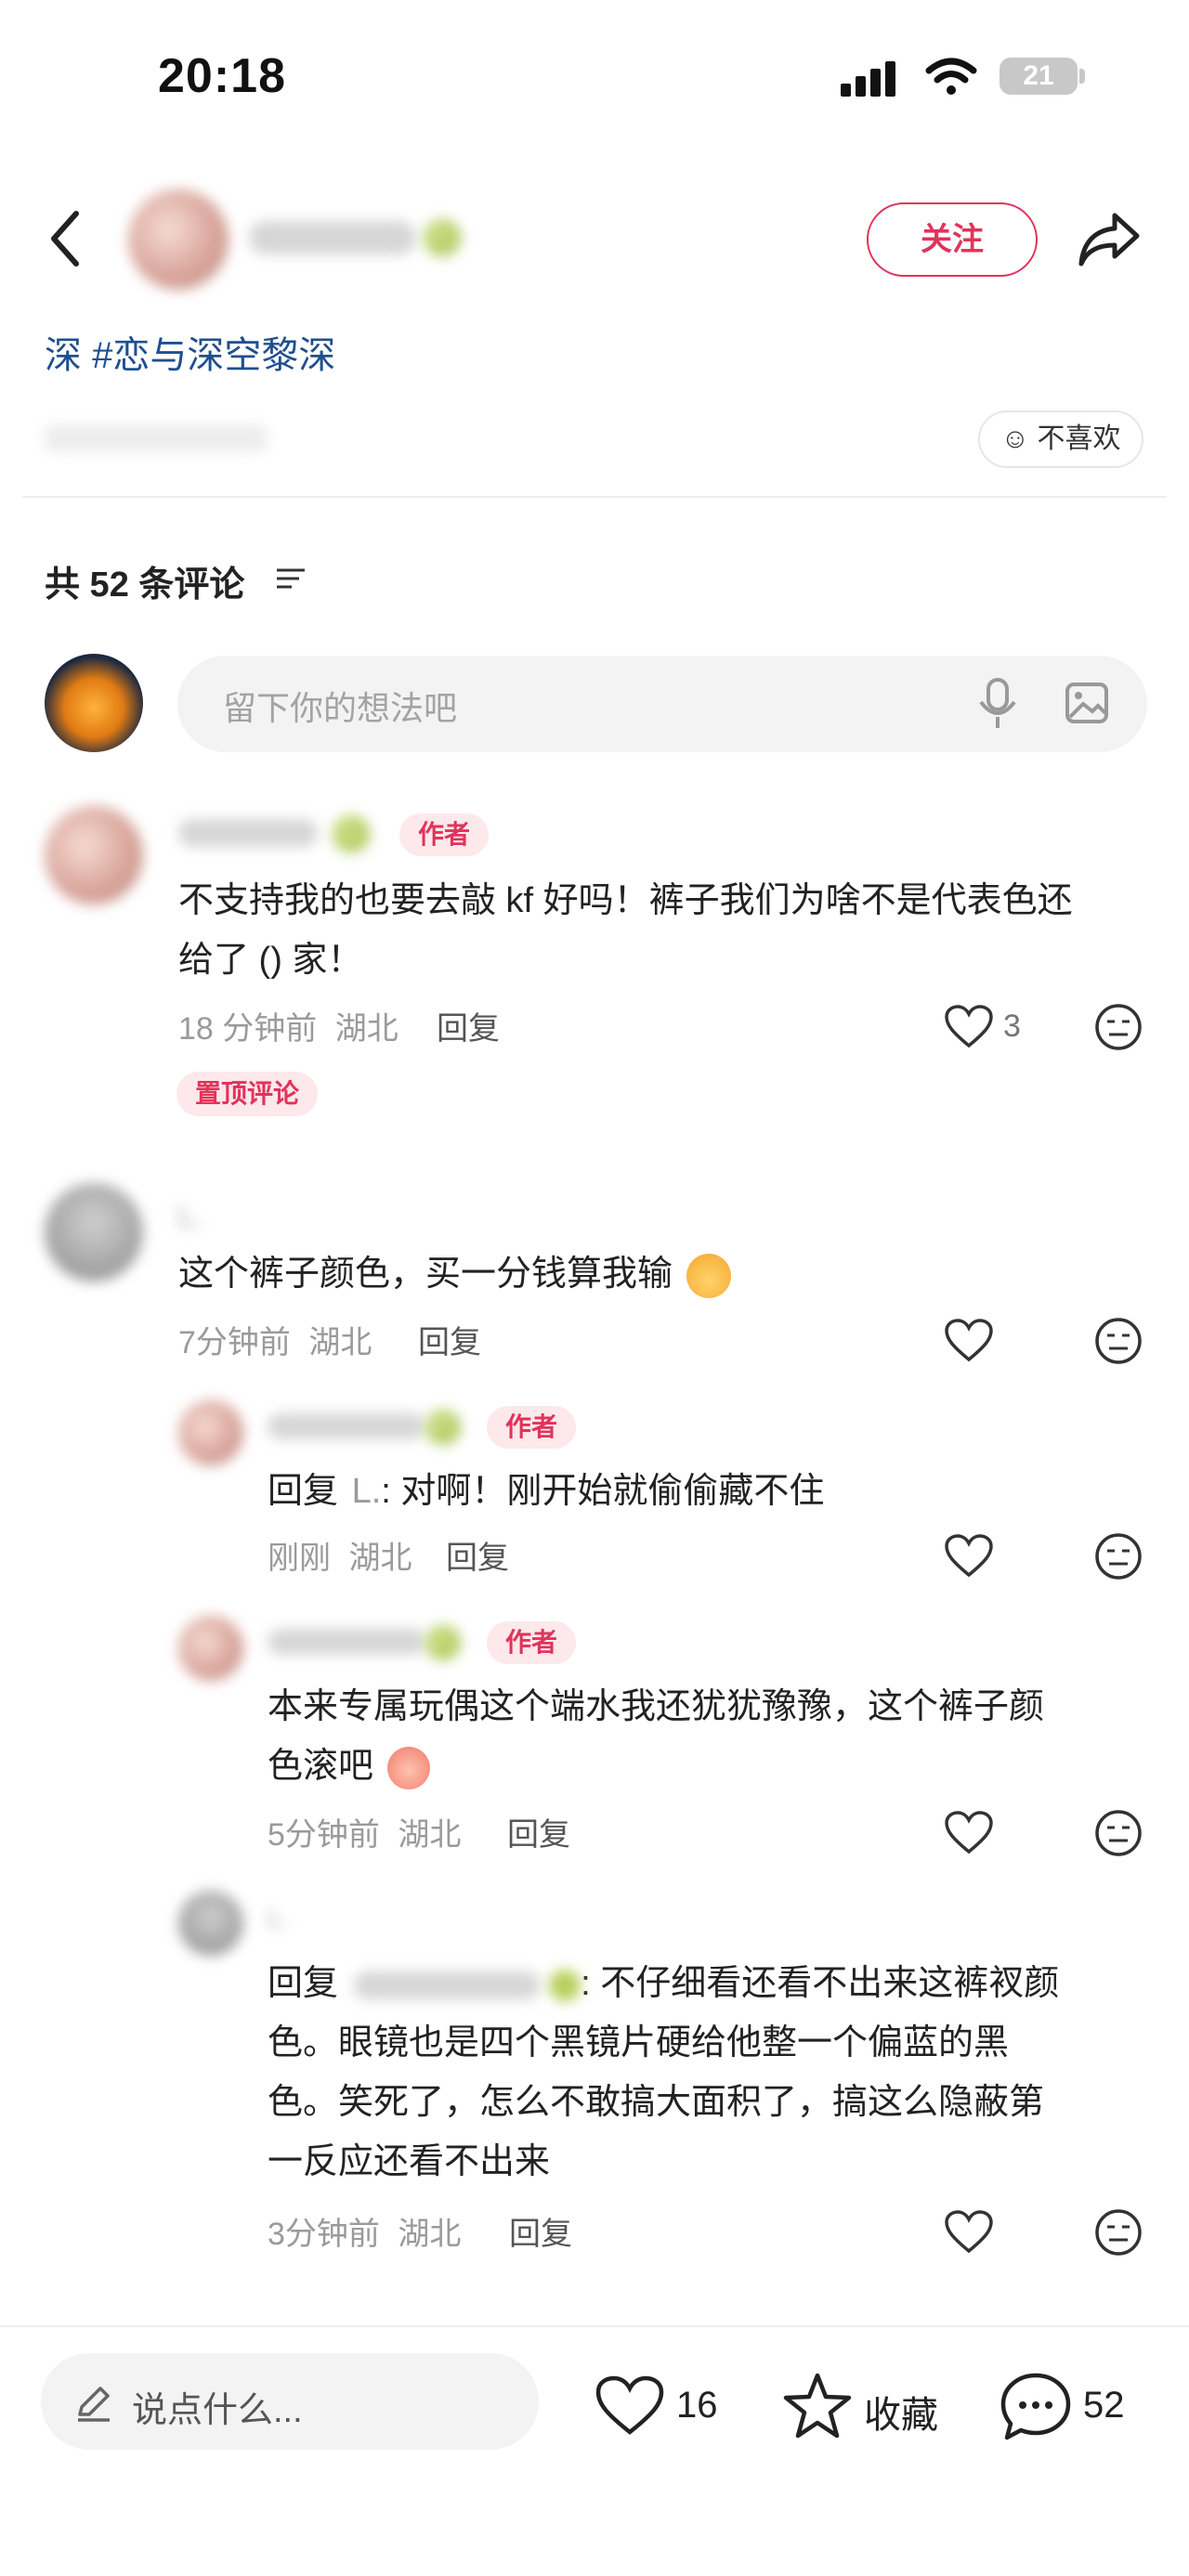 The height and width of the screenshot is (2576, 1189). What do you see at coordinates (697, 2406) in the screenshot?
I see `like-count: 16` at bounding box center [697, 2406].